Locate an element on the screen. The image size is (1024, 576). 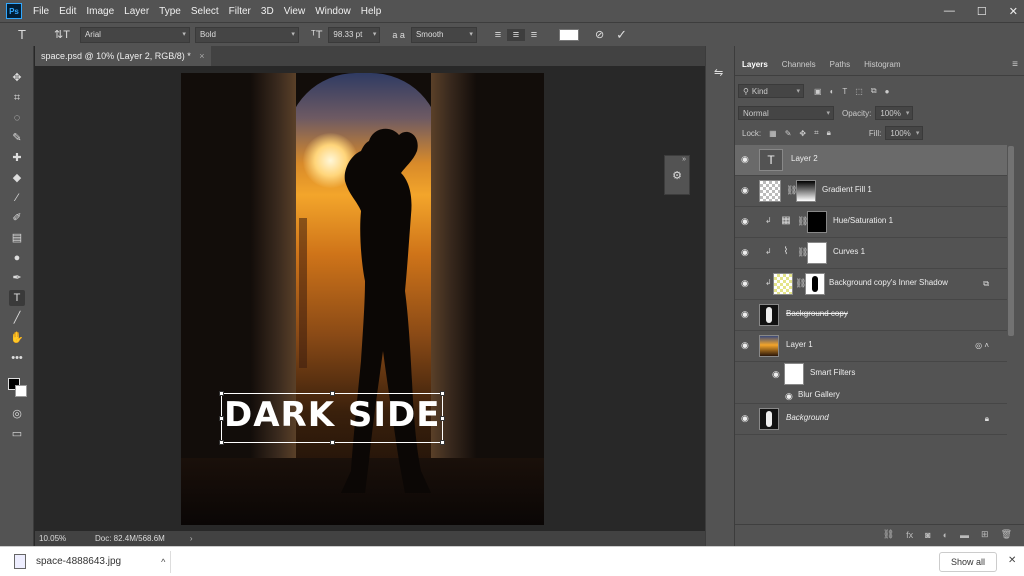
fill-input: 100% ▾ is located at coordinates (904, 133).